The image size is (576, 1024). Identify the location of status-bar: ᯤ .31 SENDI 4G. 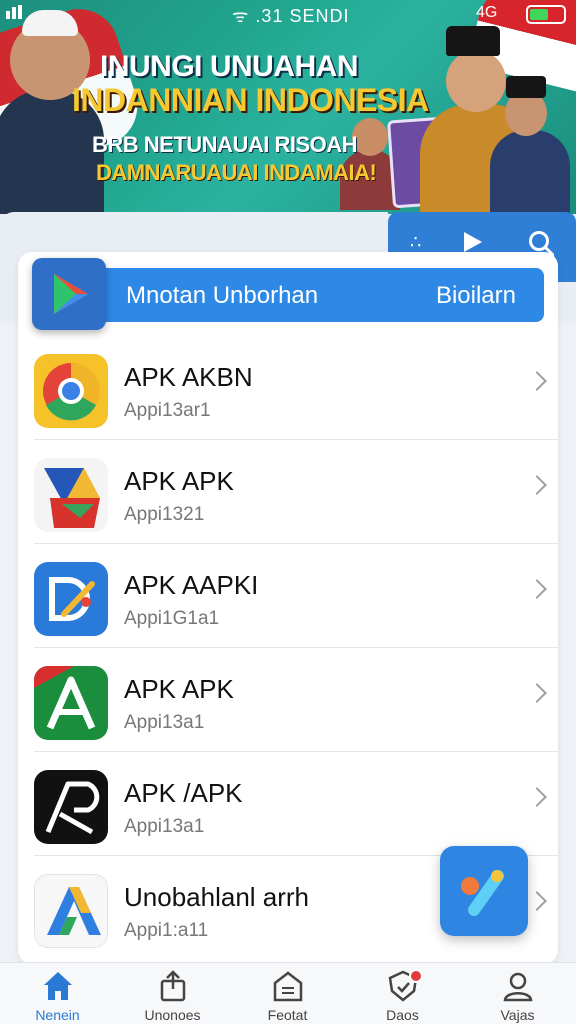
(288, 15).